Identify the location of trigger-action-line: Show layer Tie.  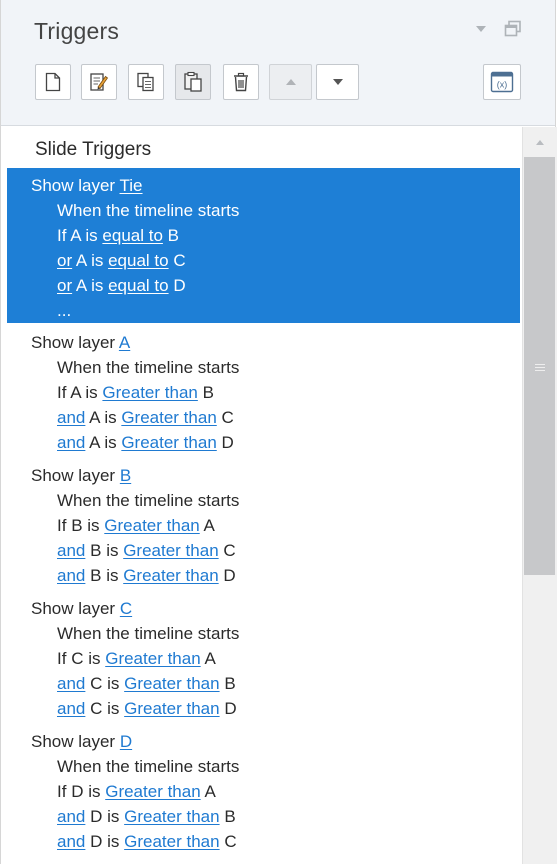
(263, 185).